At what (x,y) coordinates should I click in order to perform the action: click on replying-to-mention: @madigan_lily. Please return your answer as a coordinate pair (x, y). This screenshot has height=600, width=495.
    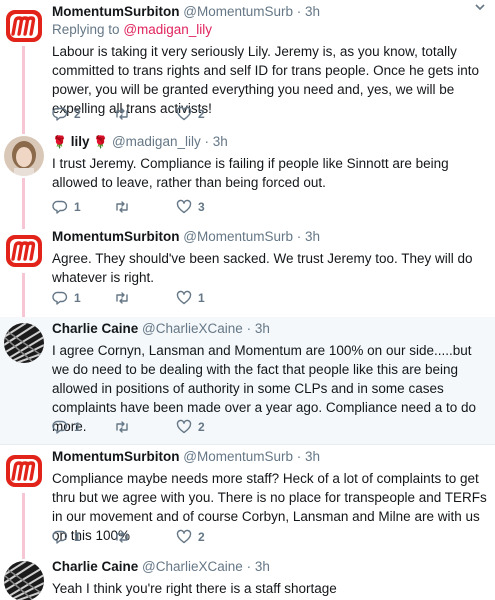
    Looking at the image, I should click on (167, 29).